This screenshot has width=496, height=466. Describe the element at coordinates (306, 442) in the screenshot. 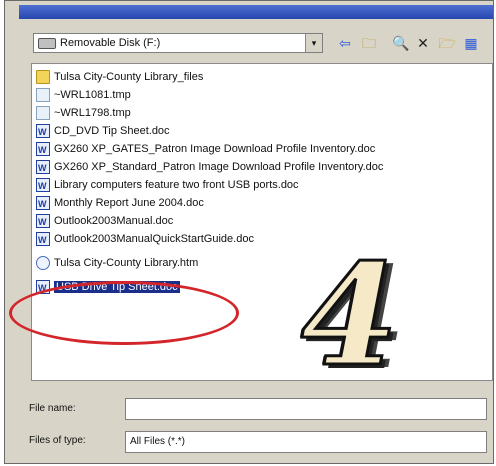

I see `file-type-select: All Files (*.*)` at that location.